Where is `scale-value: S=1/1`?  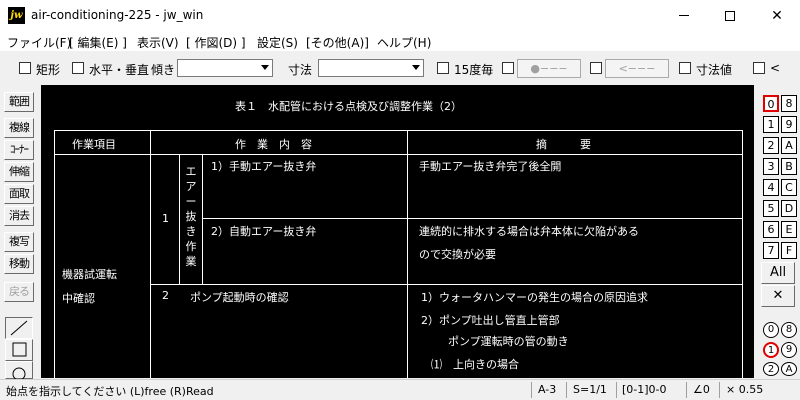 scale-value: S=1/1 is located at coordinates (590, 389).